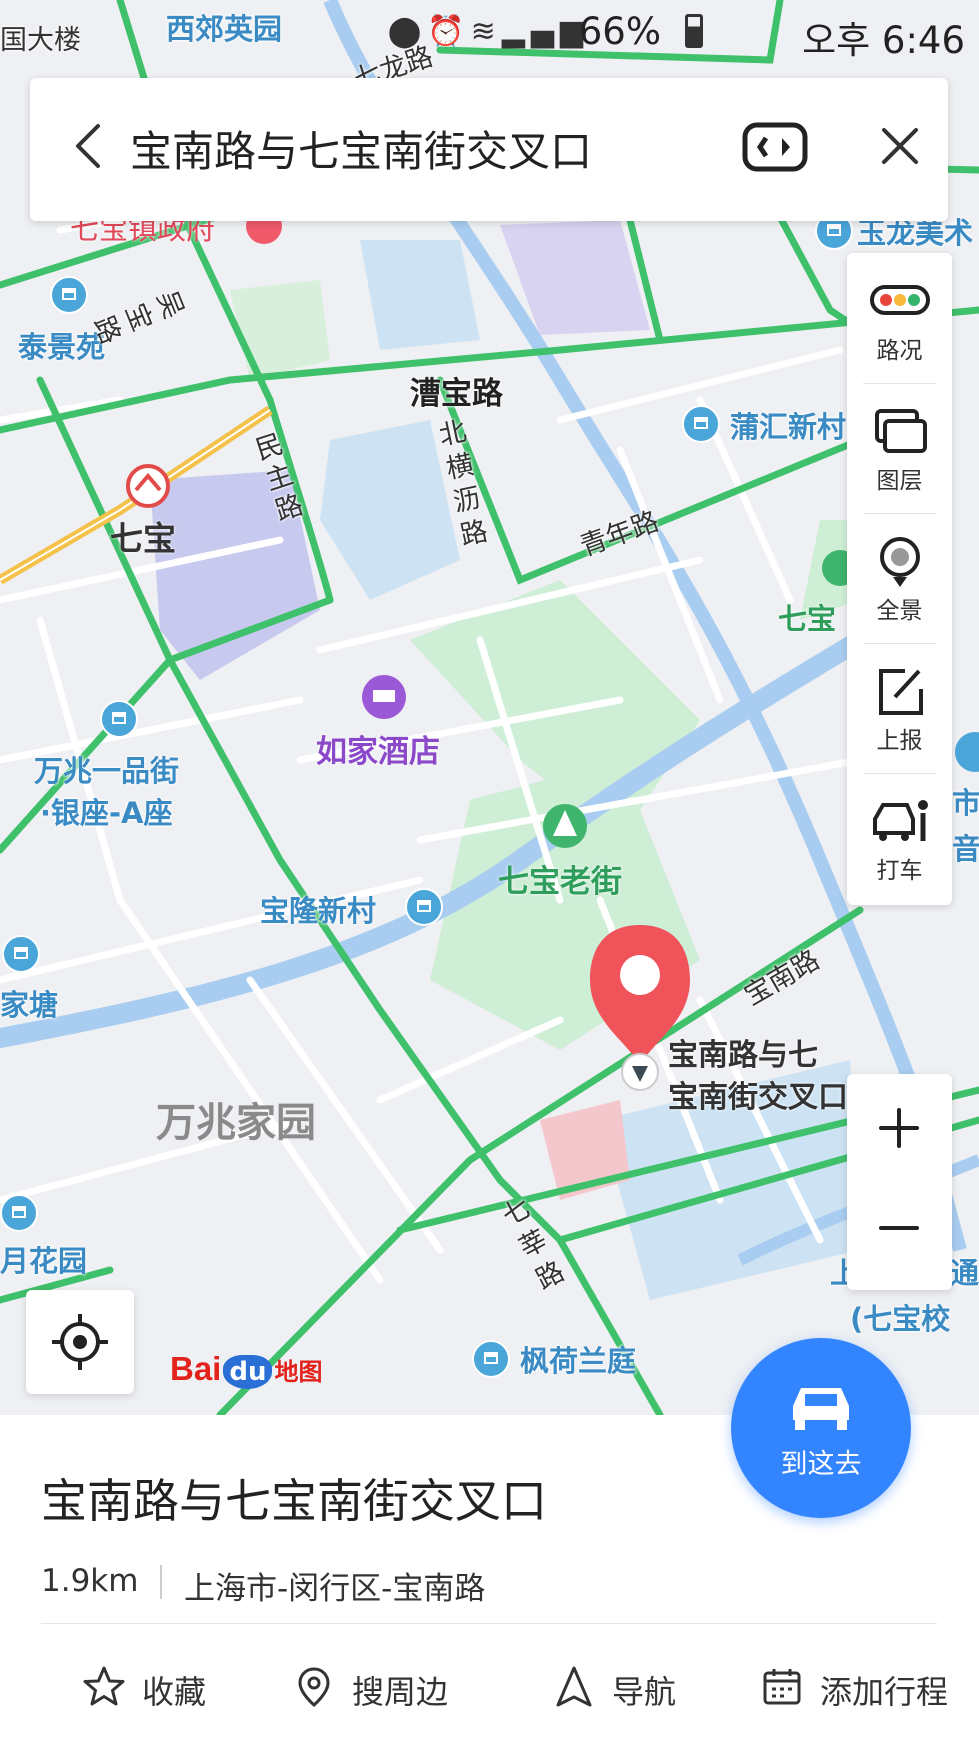 The image size is (979, 1742). Describe the element at coordinates (899, 741) in the screenshot. I see `tool-label: 上报` at that location.